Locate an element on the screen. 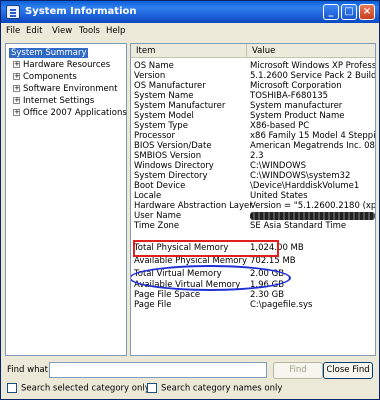 The image size is (380, 401). tree-item-software-environment: + Software Environment is located at coordinates (65, 89).